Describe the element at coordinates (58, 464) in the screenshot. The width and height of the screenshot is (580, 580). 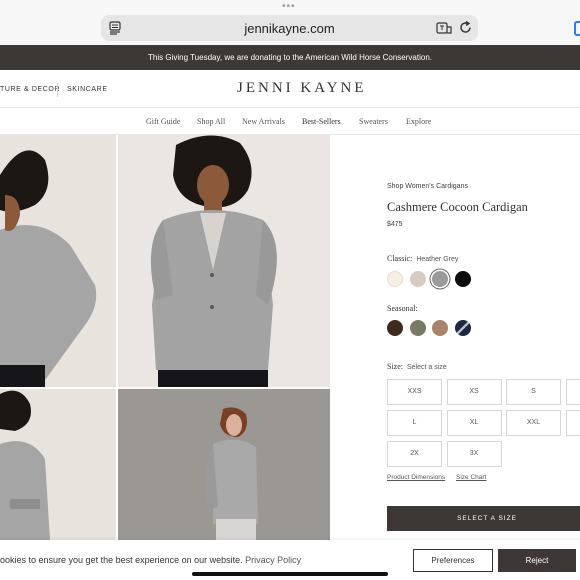
I see `product-image-side-left` at that location.